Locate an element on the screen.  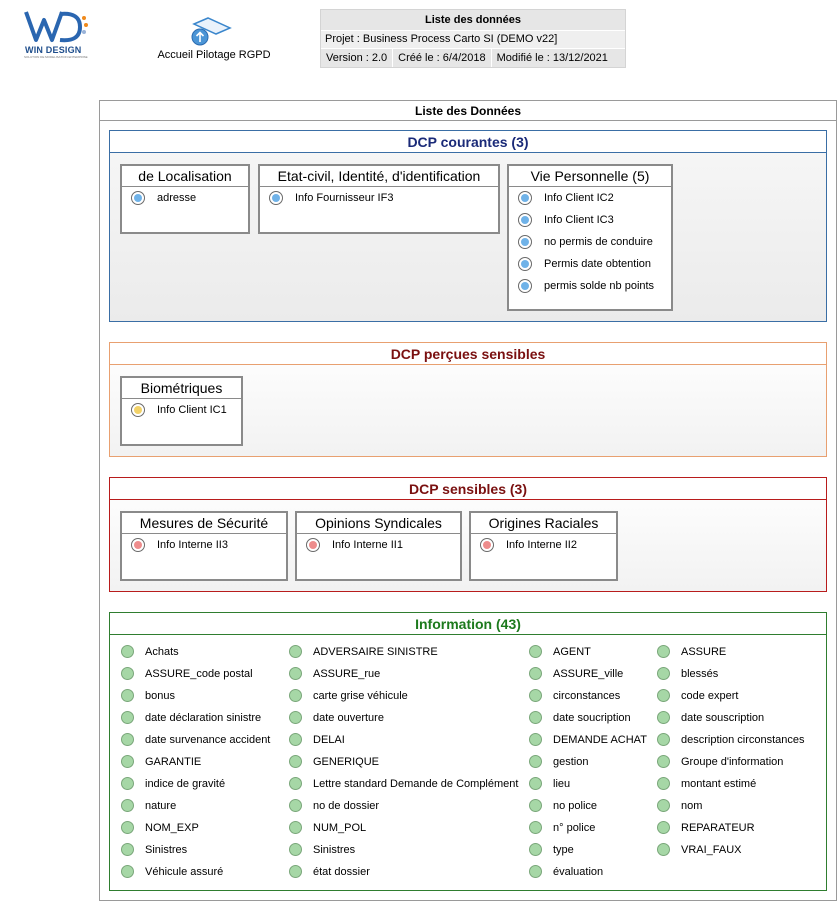
information-item: GENERIQUE is located at coordinates (333, 762).